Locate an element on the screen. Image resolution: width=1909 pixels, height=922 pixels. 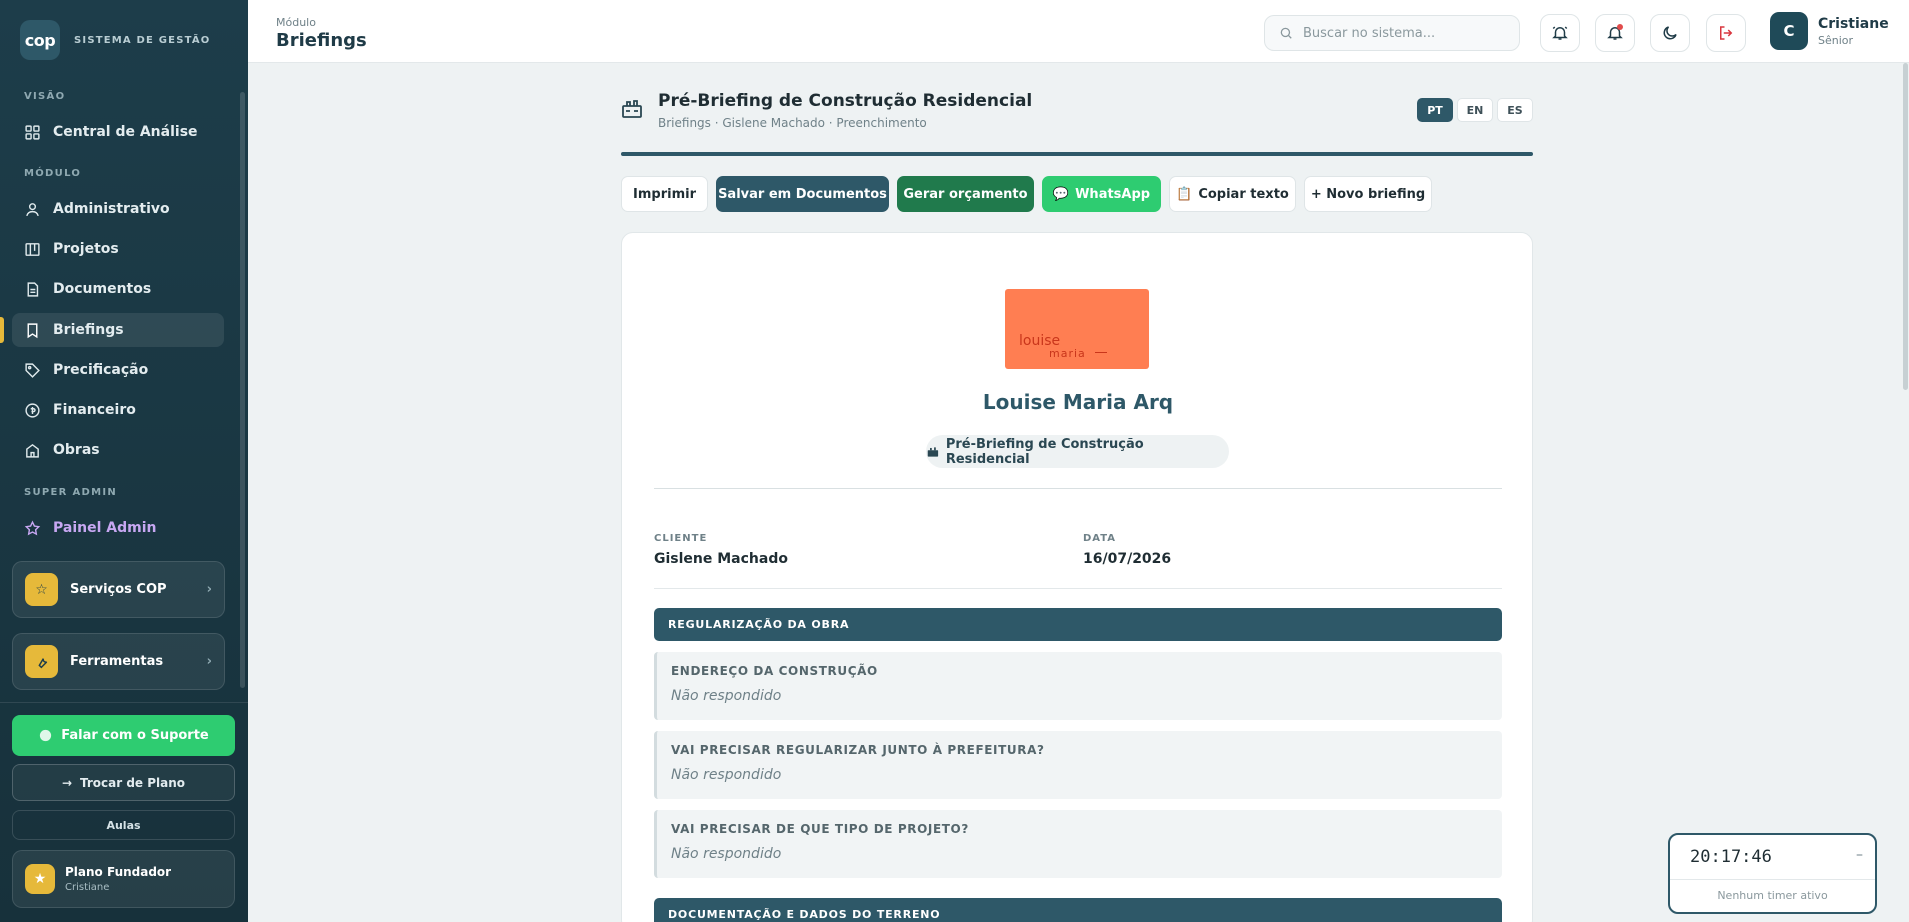
lang-pt-button: PT is located at coordinates (1435, 110).